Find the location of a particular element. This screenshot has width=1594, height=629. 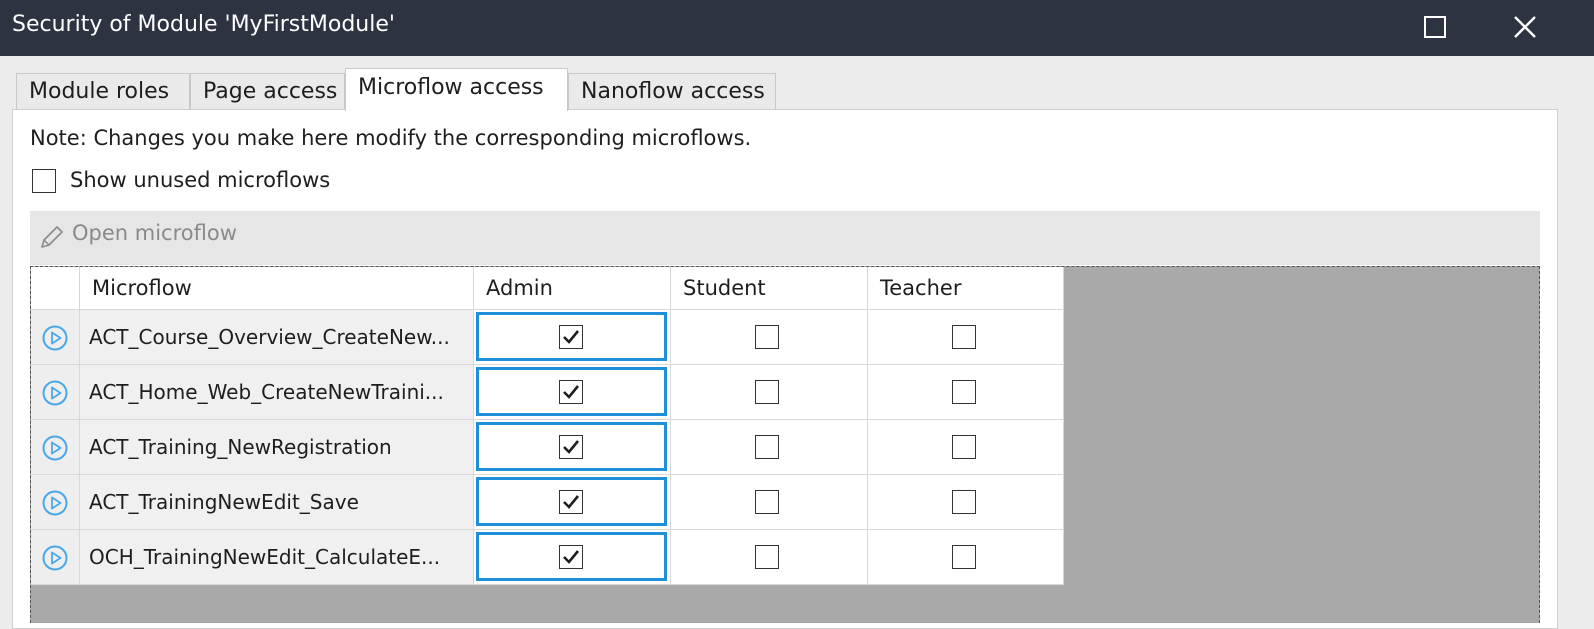

header-student: Student is located at coordinates (769, 288).